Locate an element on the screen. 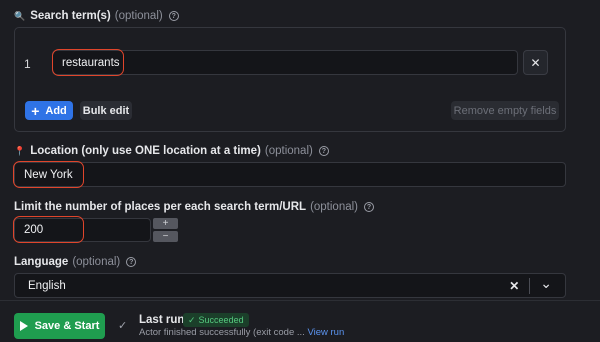  decrement-button: − is located at coordinates (165, 236).